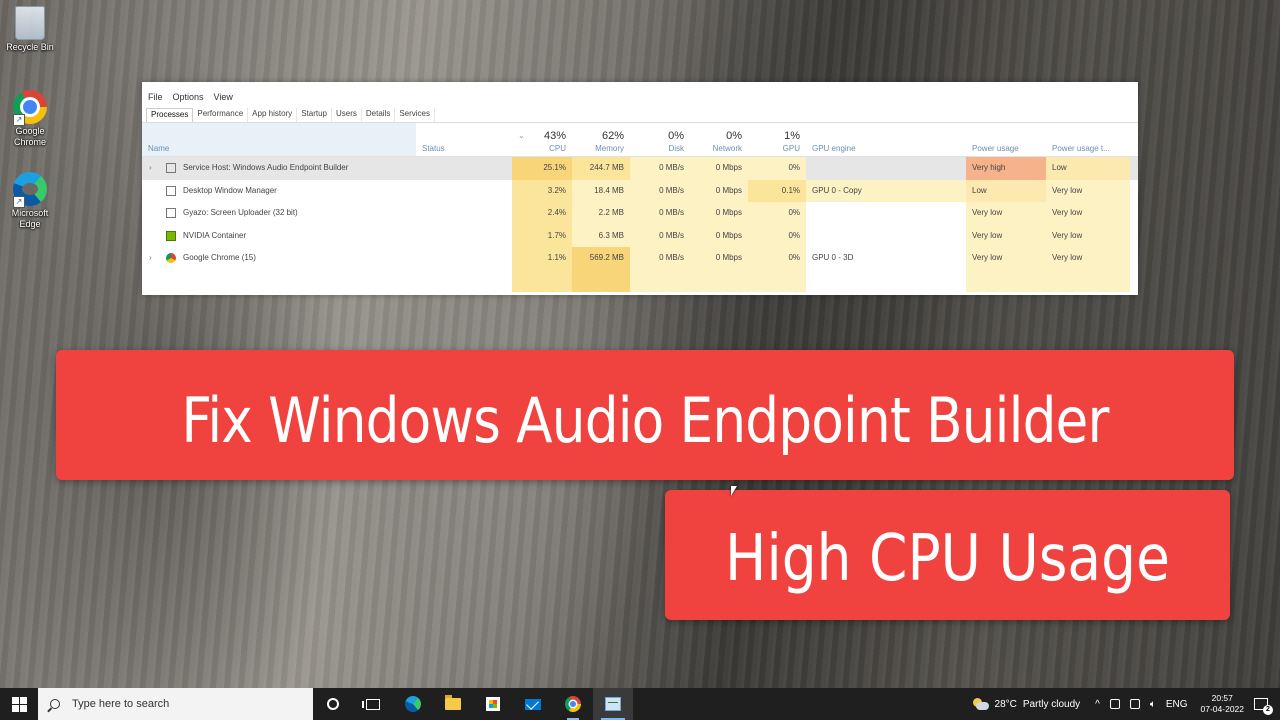  What do you see at coordinates (1051, 704) in the screenshot?
I see `weather-text: Partly cloudy` at bounding box center [1051, 704].